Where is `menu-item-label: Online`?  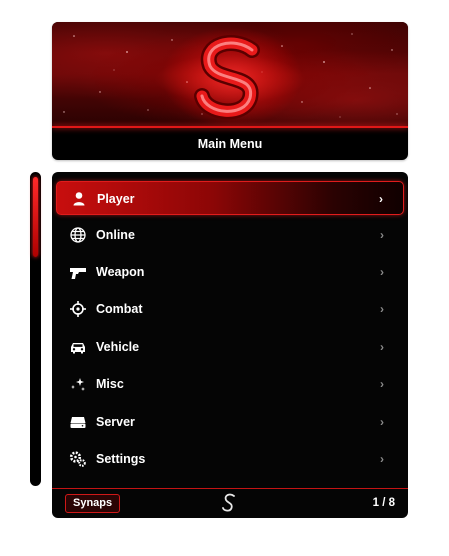
menu-item-label: Online is located at coordinates (115, 235).